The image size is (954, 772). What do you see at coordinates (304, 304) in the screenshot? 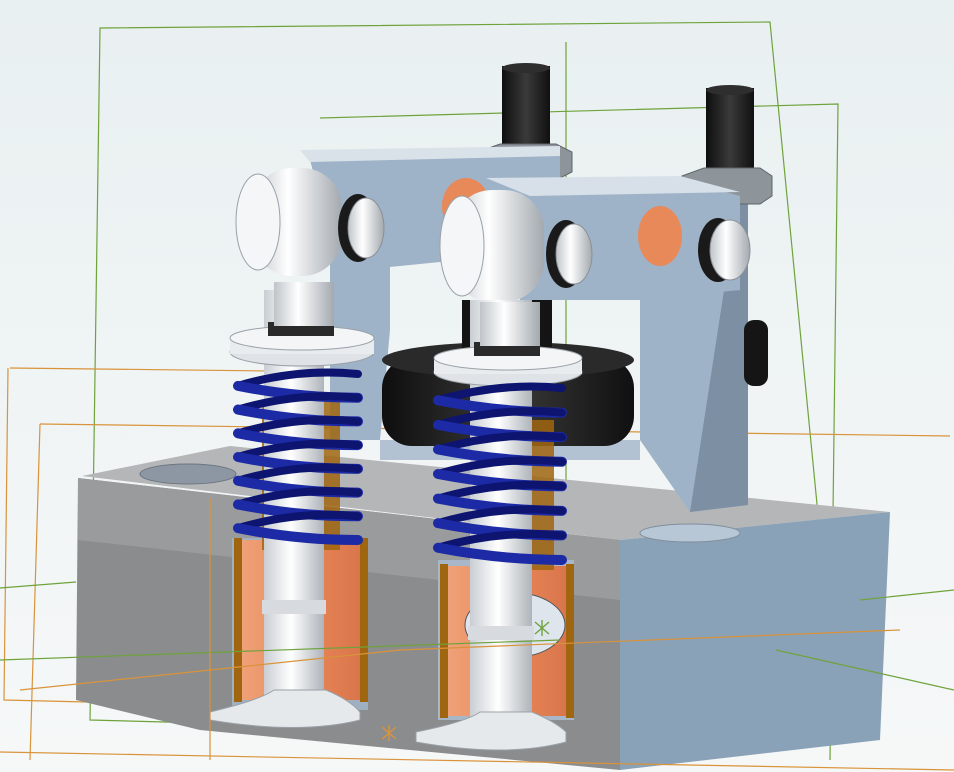
I see `valve-tip-left` at bounding box center [304, 304].